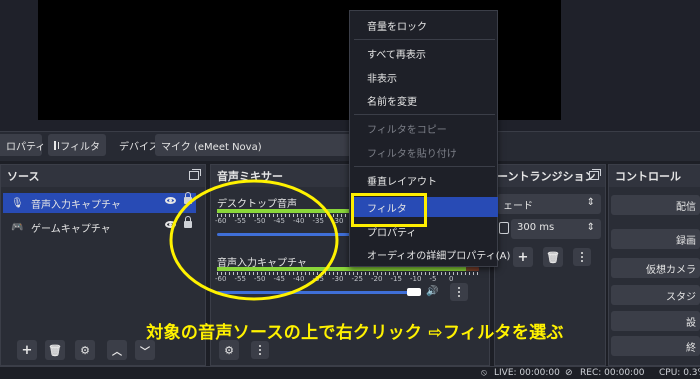 This screenshot has width=700, height=379. I want to click on menu-item-vertical-layout: 垂直レイアウト, so click(423, 180).